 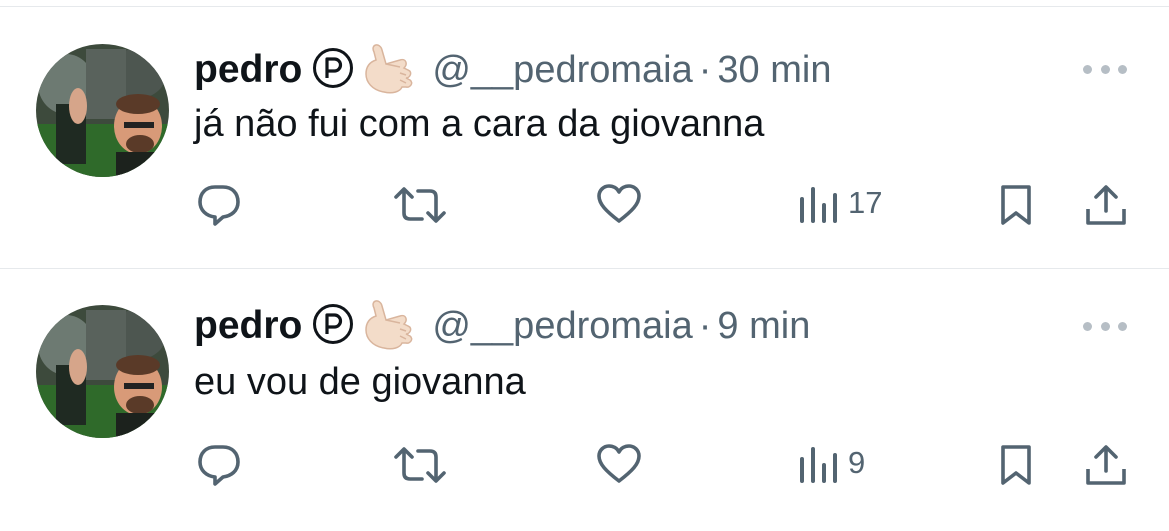 What do you see at coordinates (865, 202) in the screenshot?
I see `views-count: 17` at bounding box center [865, 202].